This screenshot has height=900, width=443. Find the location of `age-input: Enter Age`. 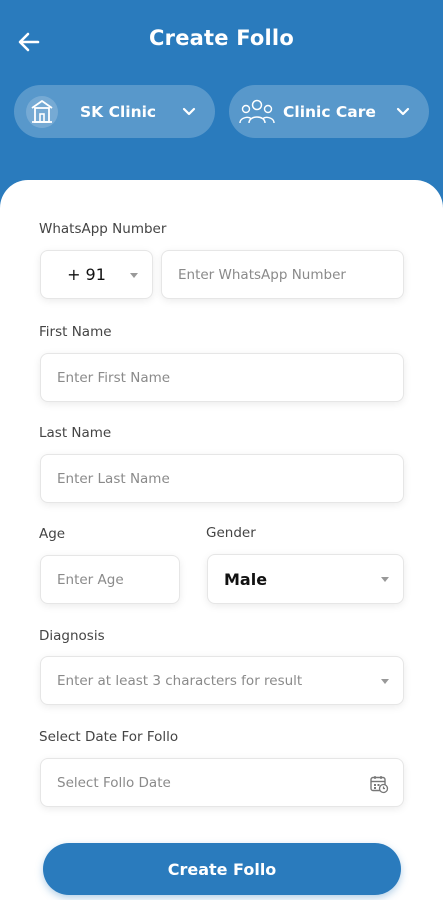

age-input: Enter Age is located at coordinates (110, 579).